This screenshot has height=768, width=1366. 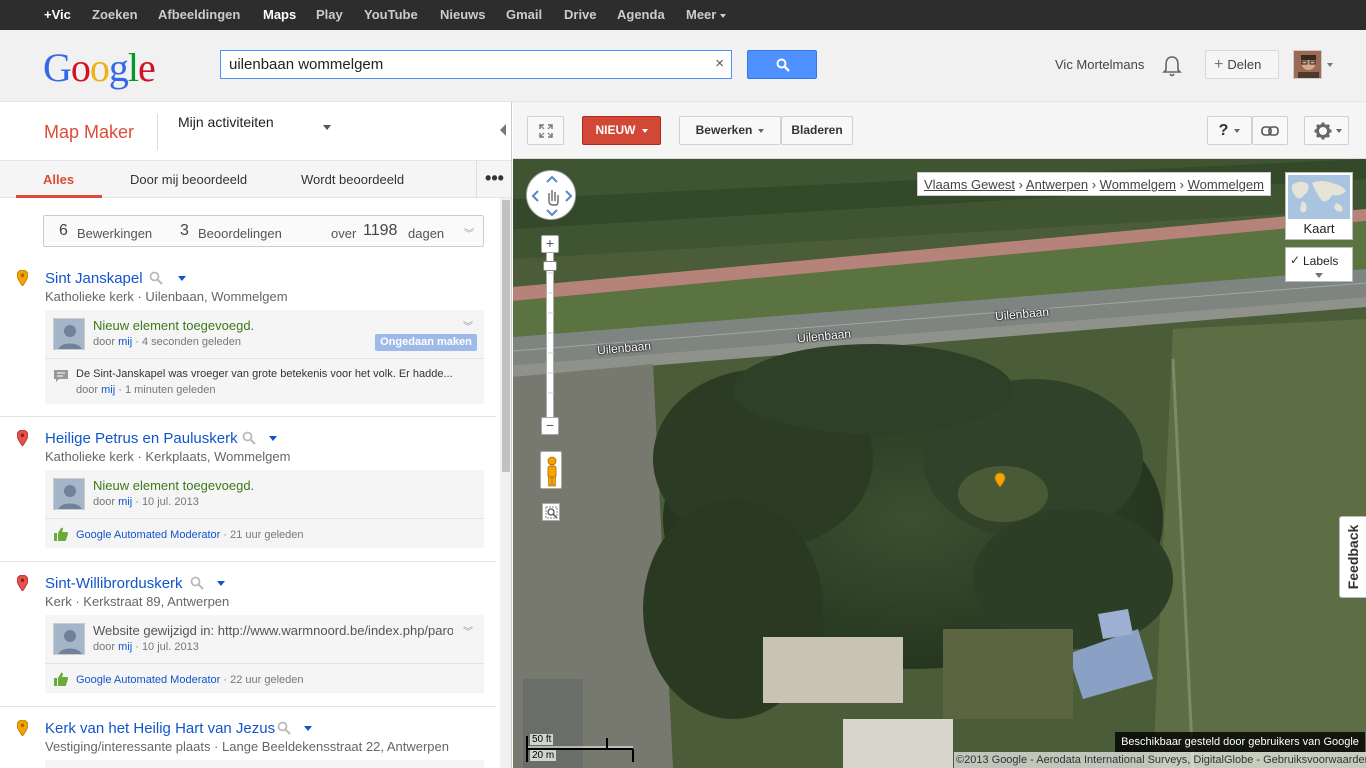 What do you see at coordinates (551, 470) in the screenshot?
I see `pegman-icon` at bounding box center [551, 470].